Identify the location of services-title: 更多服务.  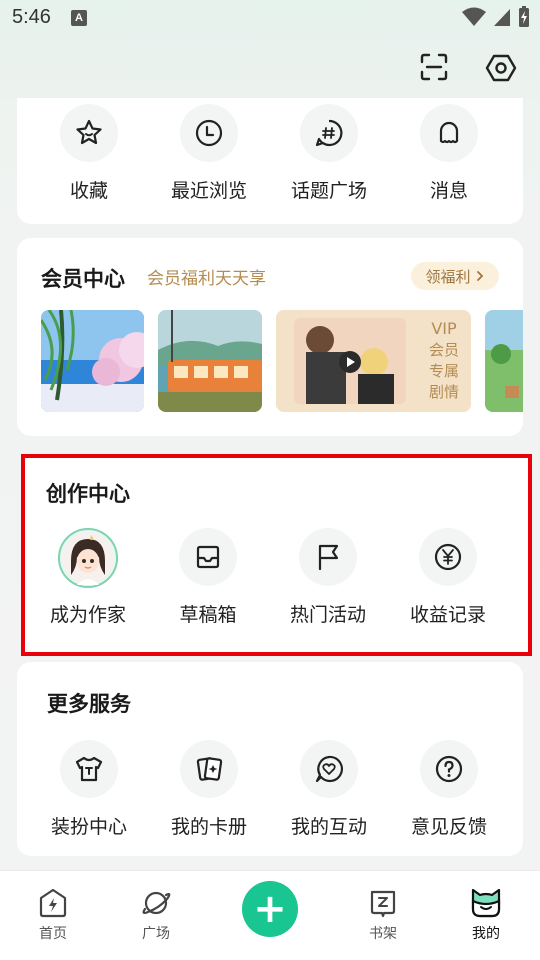
(89, 704).